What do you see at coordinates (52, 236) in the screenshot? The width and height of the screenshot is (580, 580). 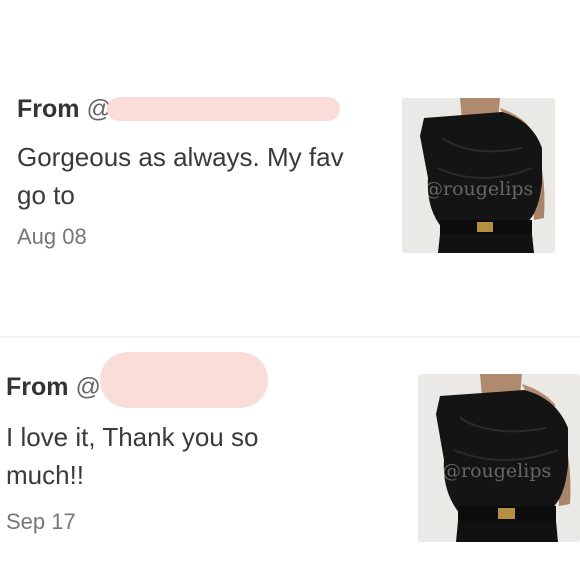 I see `comment-date: Aug 08` at bounding box center [52, 236].